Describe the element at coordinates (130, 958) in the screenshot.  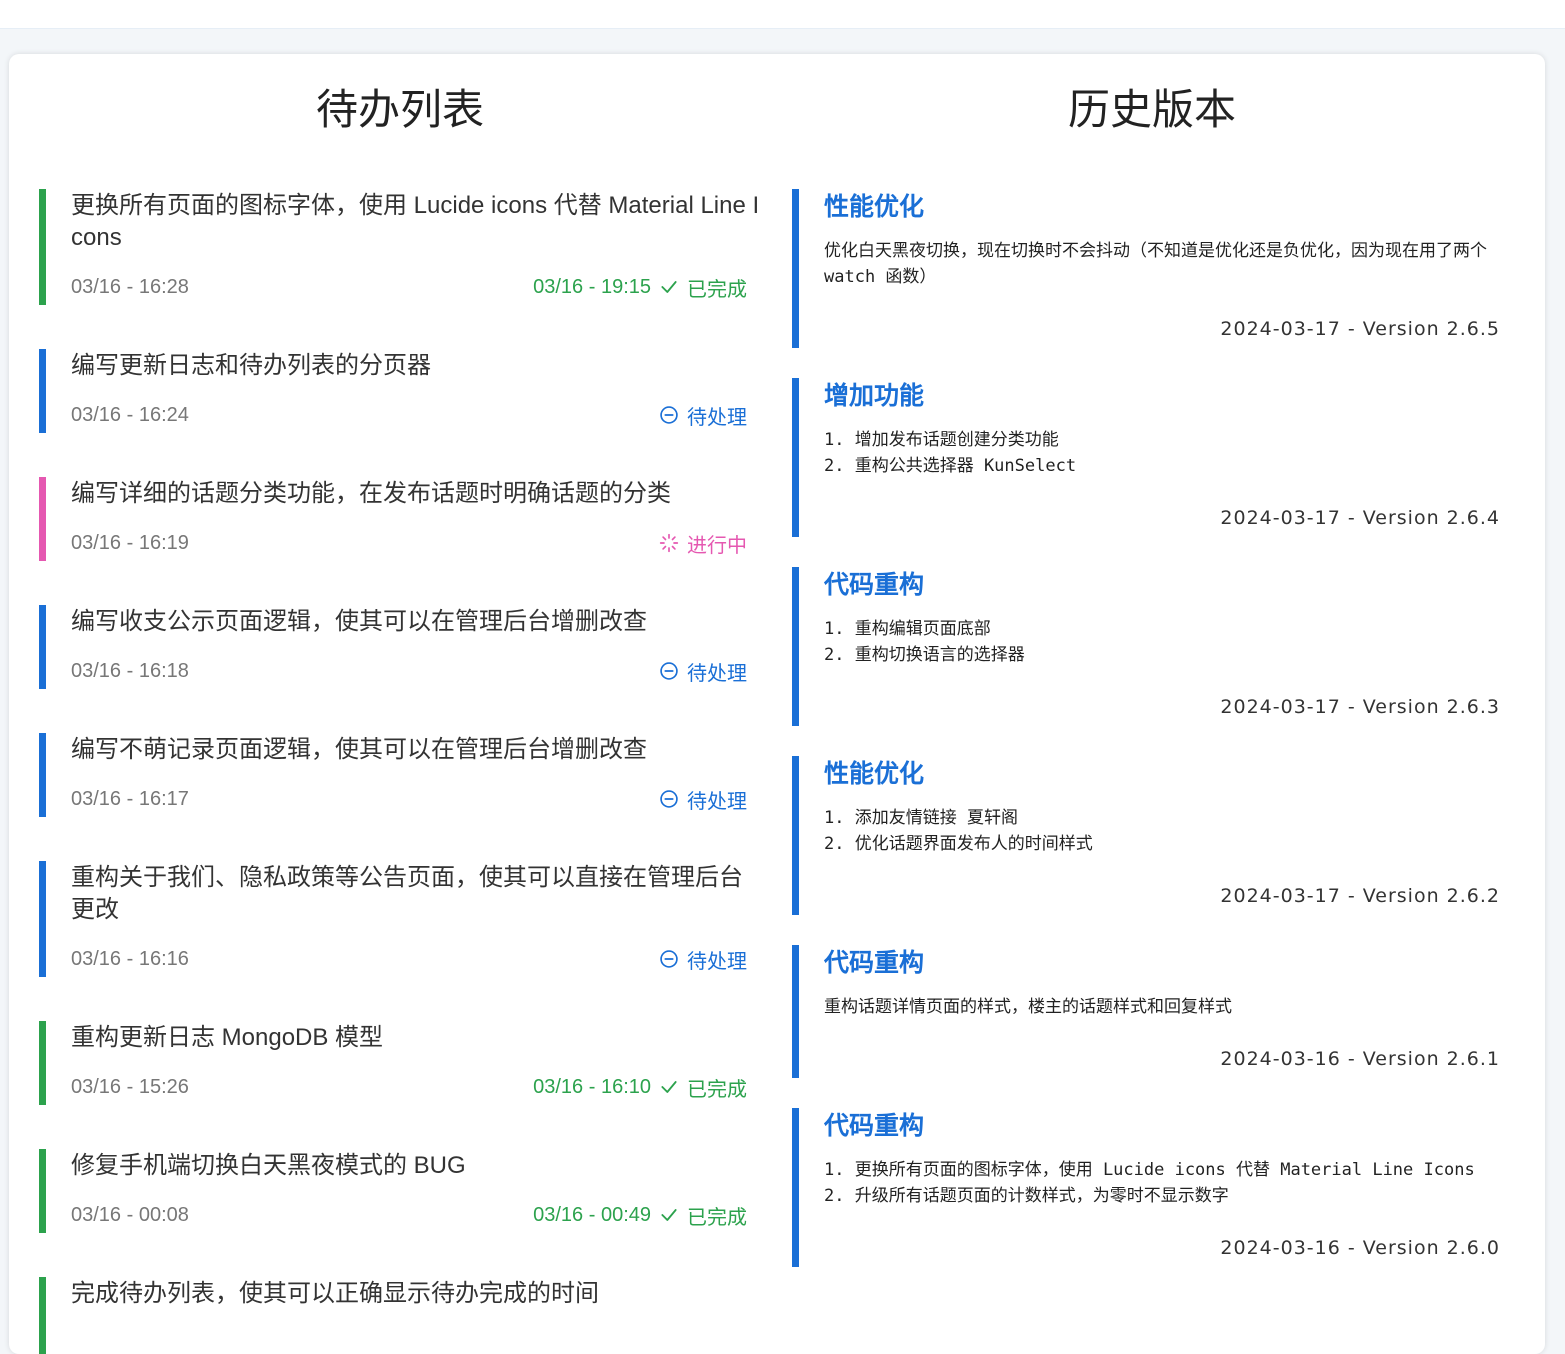
I see `todo-created-time: 03/16 - 16:16` at that location.